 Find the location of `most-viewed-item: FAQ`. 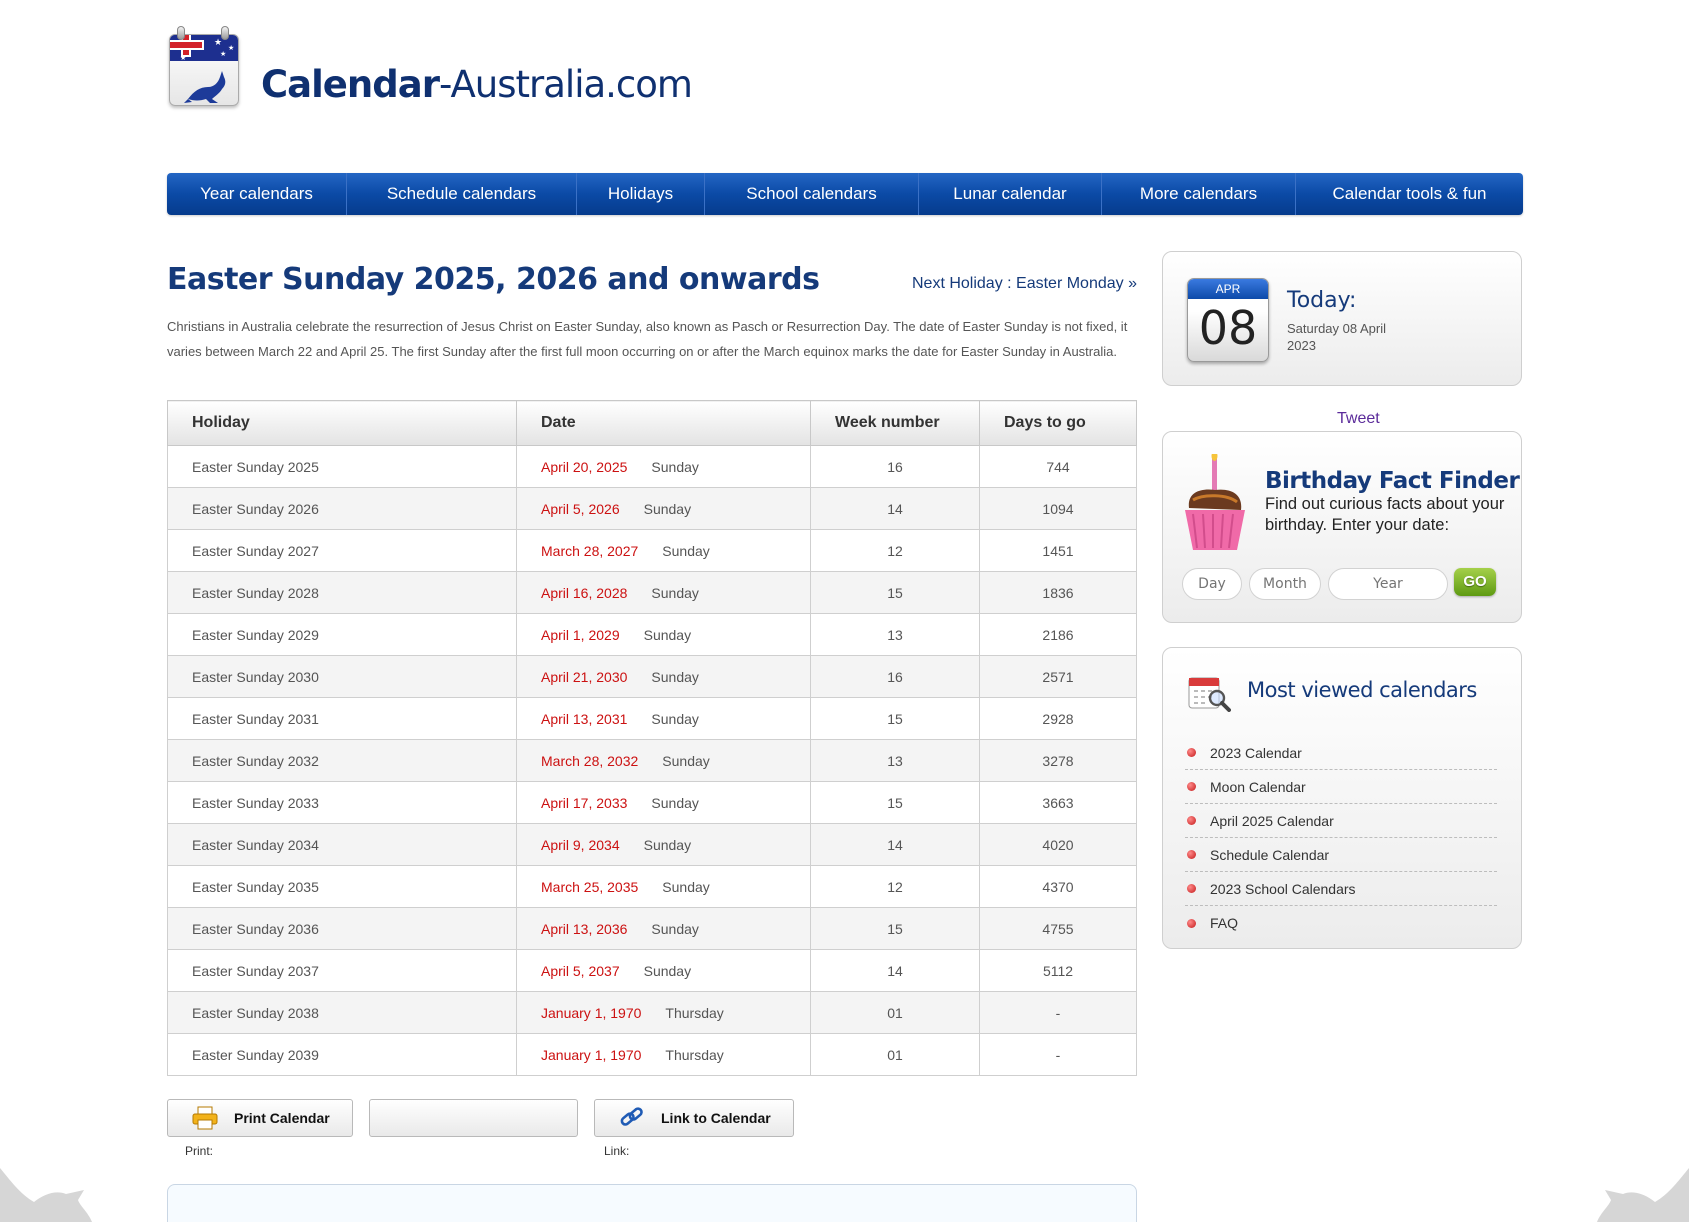

most-viewed-item: FAQ is located at coordinates (1341, 923).